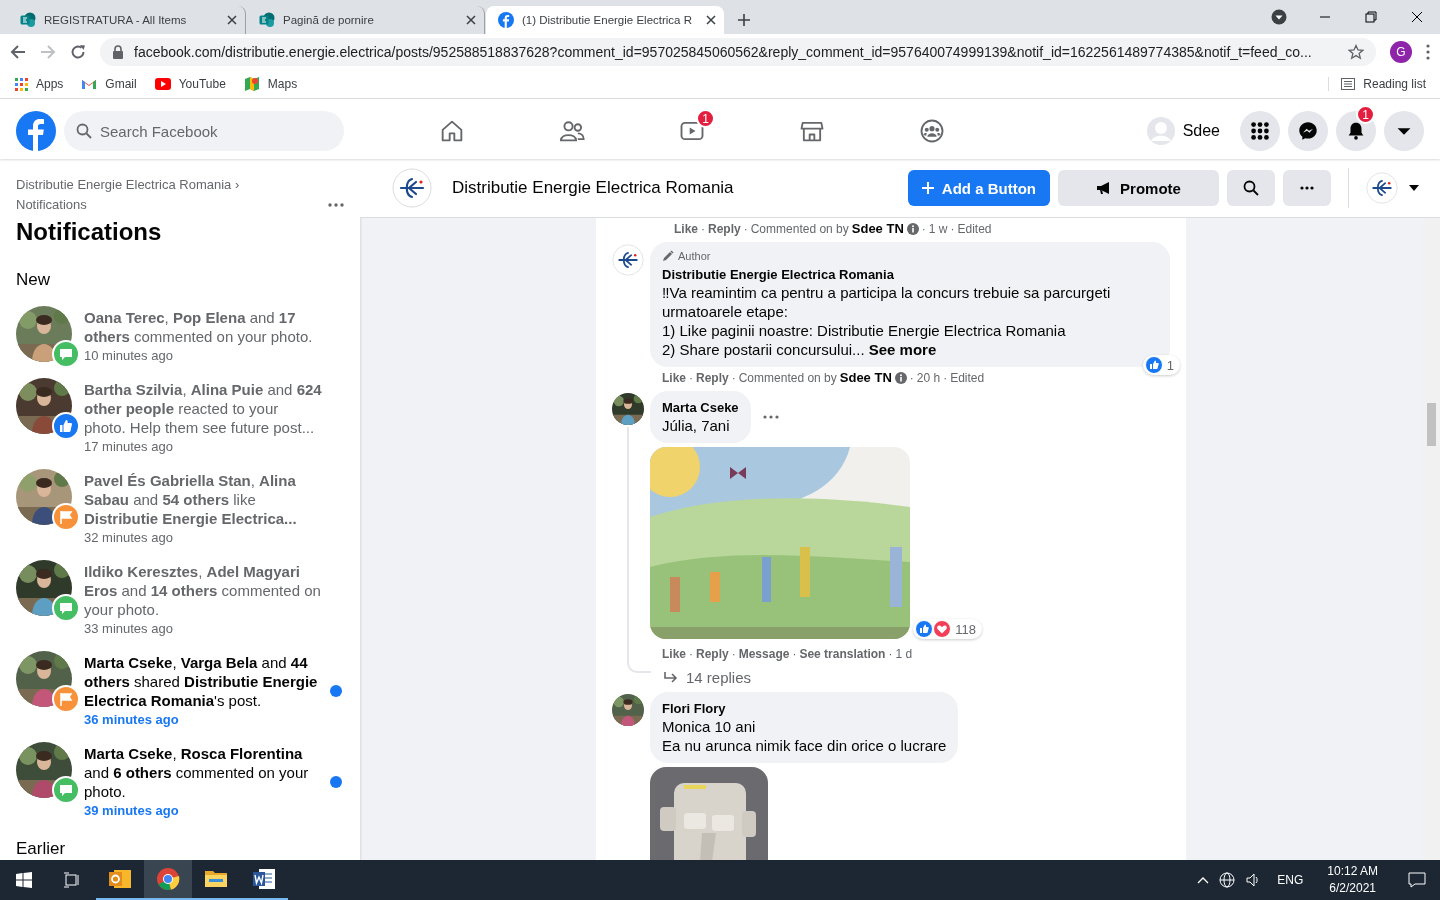 The width and height of the screenshot is (1440, 900). I want to click on outlook-icon, so click(120, 879).